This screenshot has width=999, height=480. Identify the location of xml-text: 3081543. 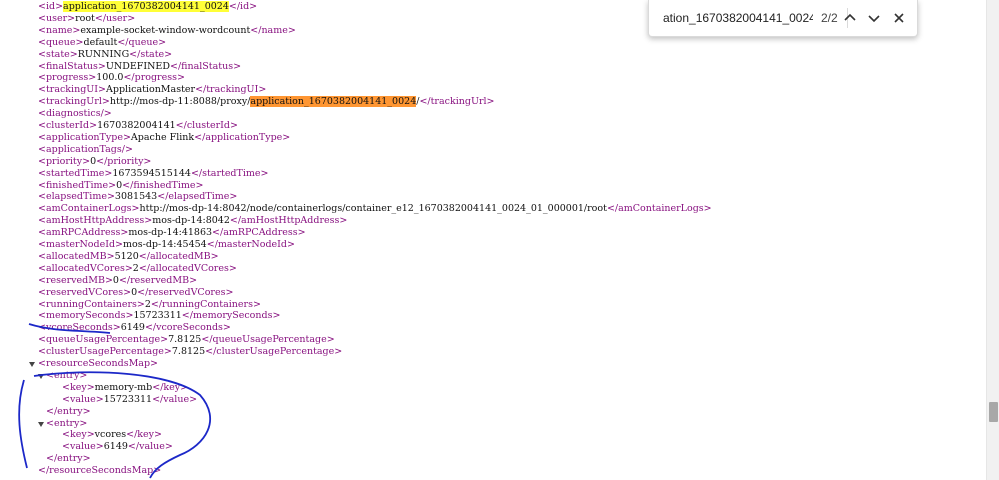
(136, 197).